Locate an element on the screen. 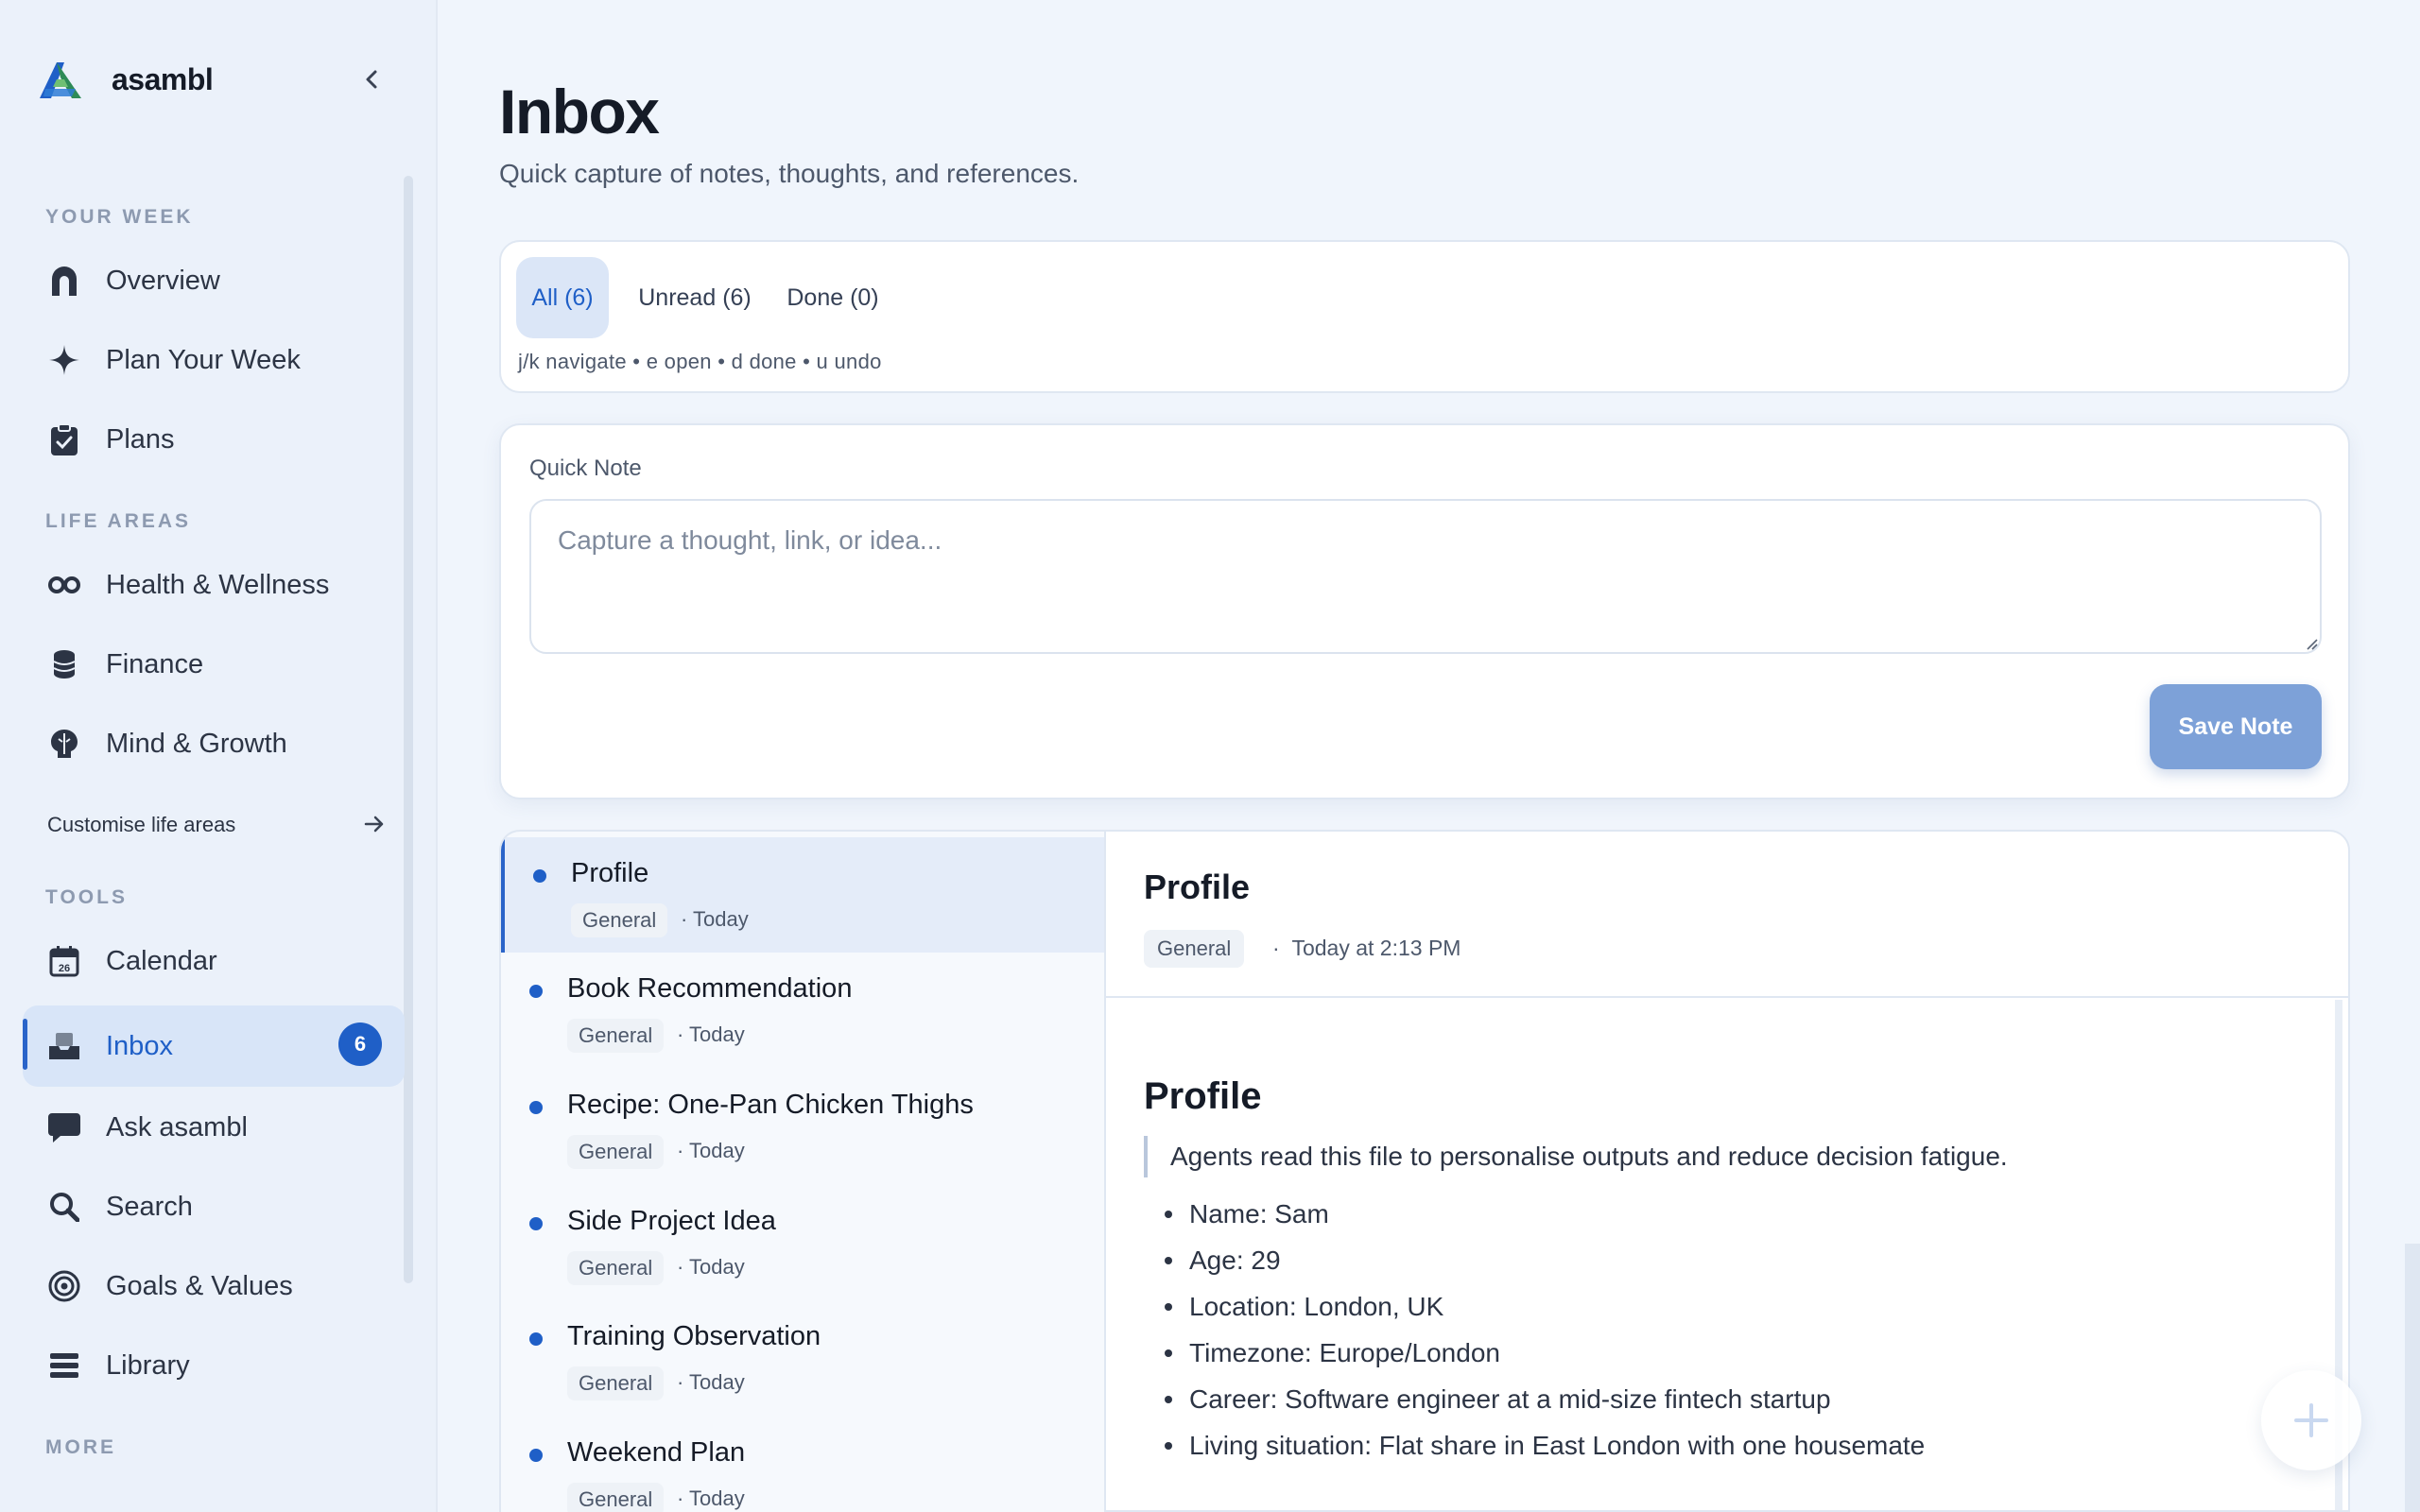 Image resolution: width=2420 pixels, height=1512 pixels. sidebar-item-label: Plan Your Week is located at coordinates (203, 359).